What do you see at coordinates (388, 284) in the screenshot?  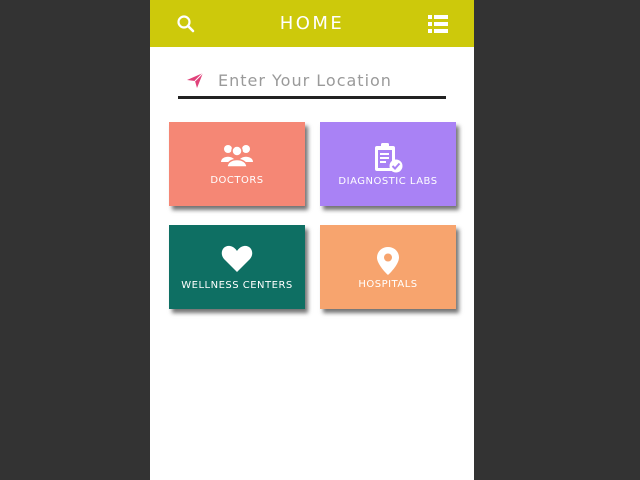 I see `card-label: HOSPITALS` at bounding box center [388, 284].